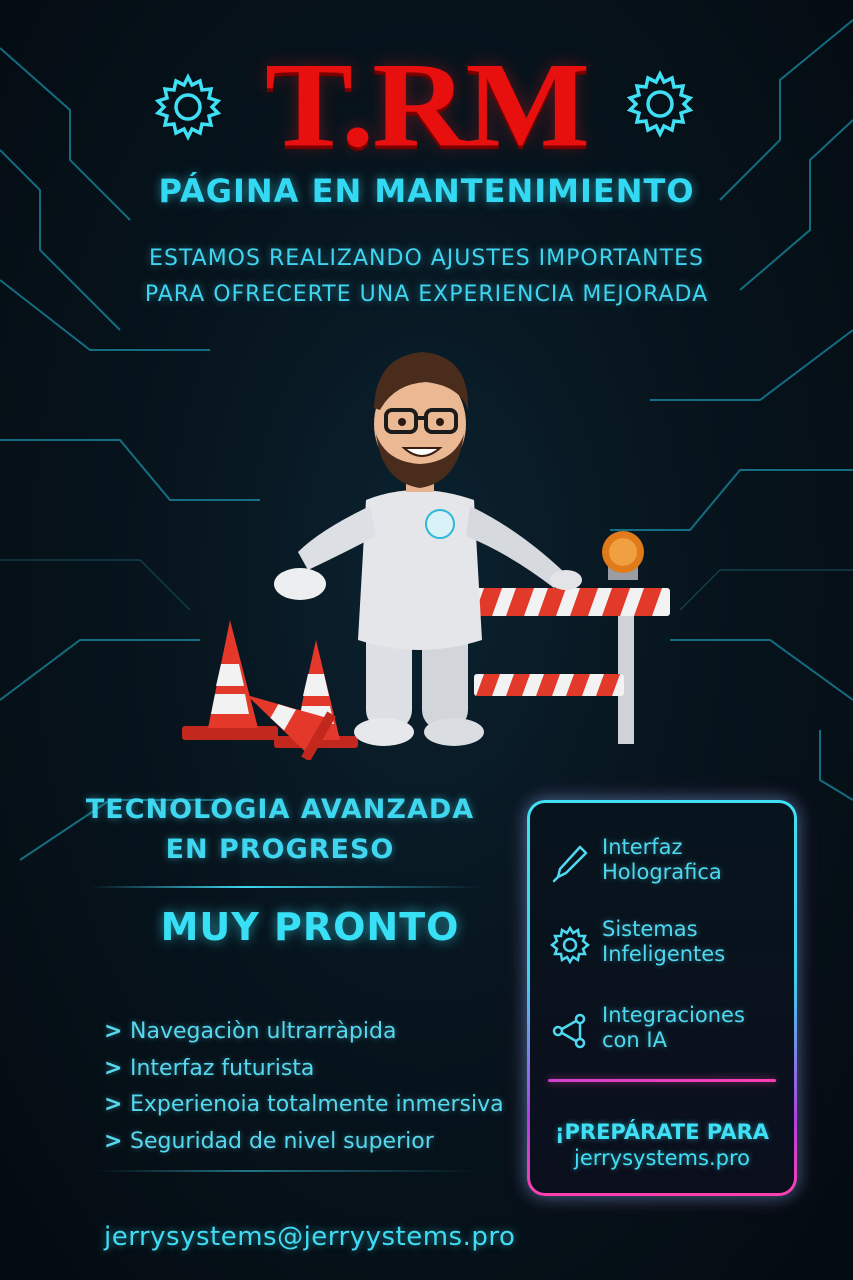 The image size is (853, 1280). I want to click on traffic-cones-illustration, so click(270, 690).